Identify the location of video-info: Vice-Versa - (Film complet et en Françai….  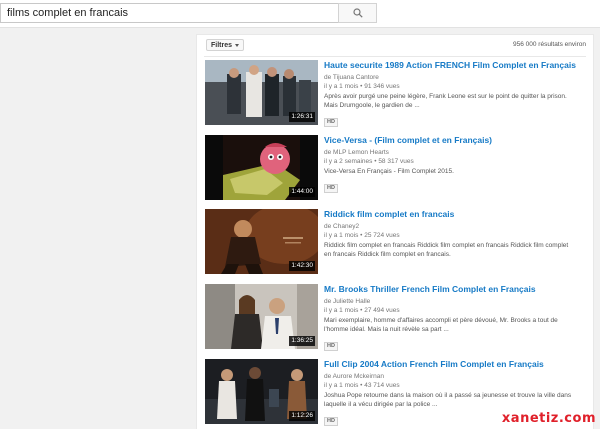
(456, 164).